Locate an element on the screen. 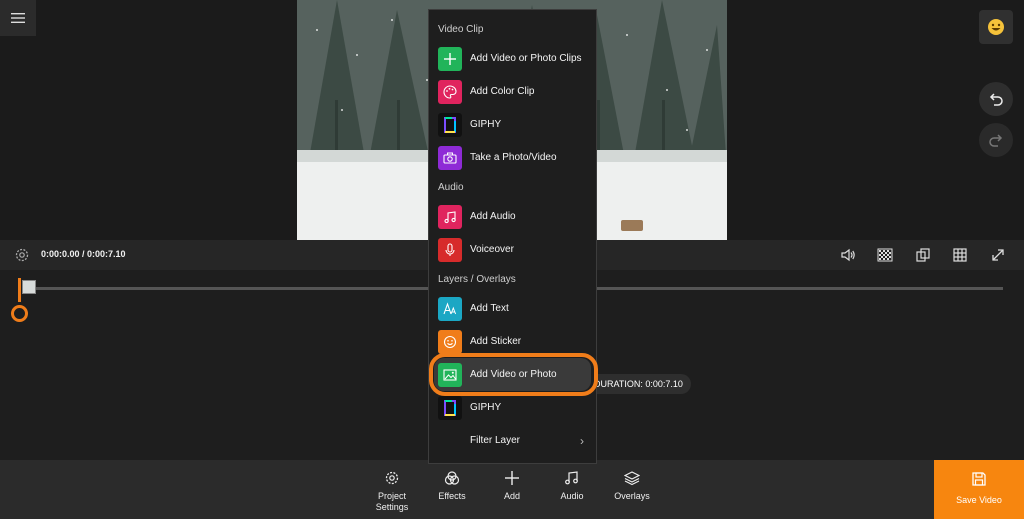 This screenshot has width=1024, height=519. effects-label: Effects is located at coordinates (452, 496).